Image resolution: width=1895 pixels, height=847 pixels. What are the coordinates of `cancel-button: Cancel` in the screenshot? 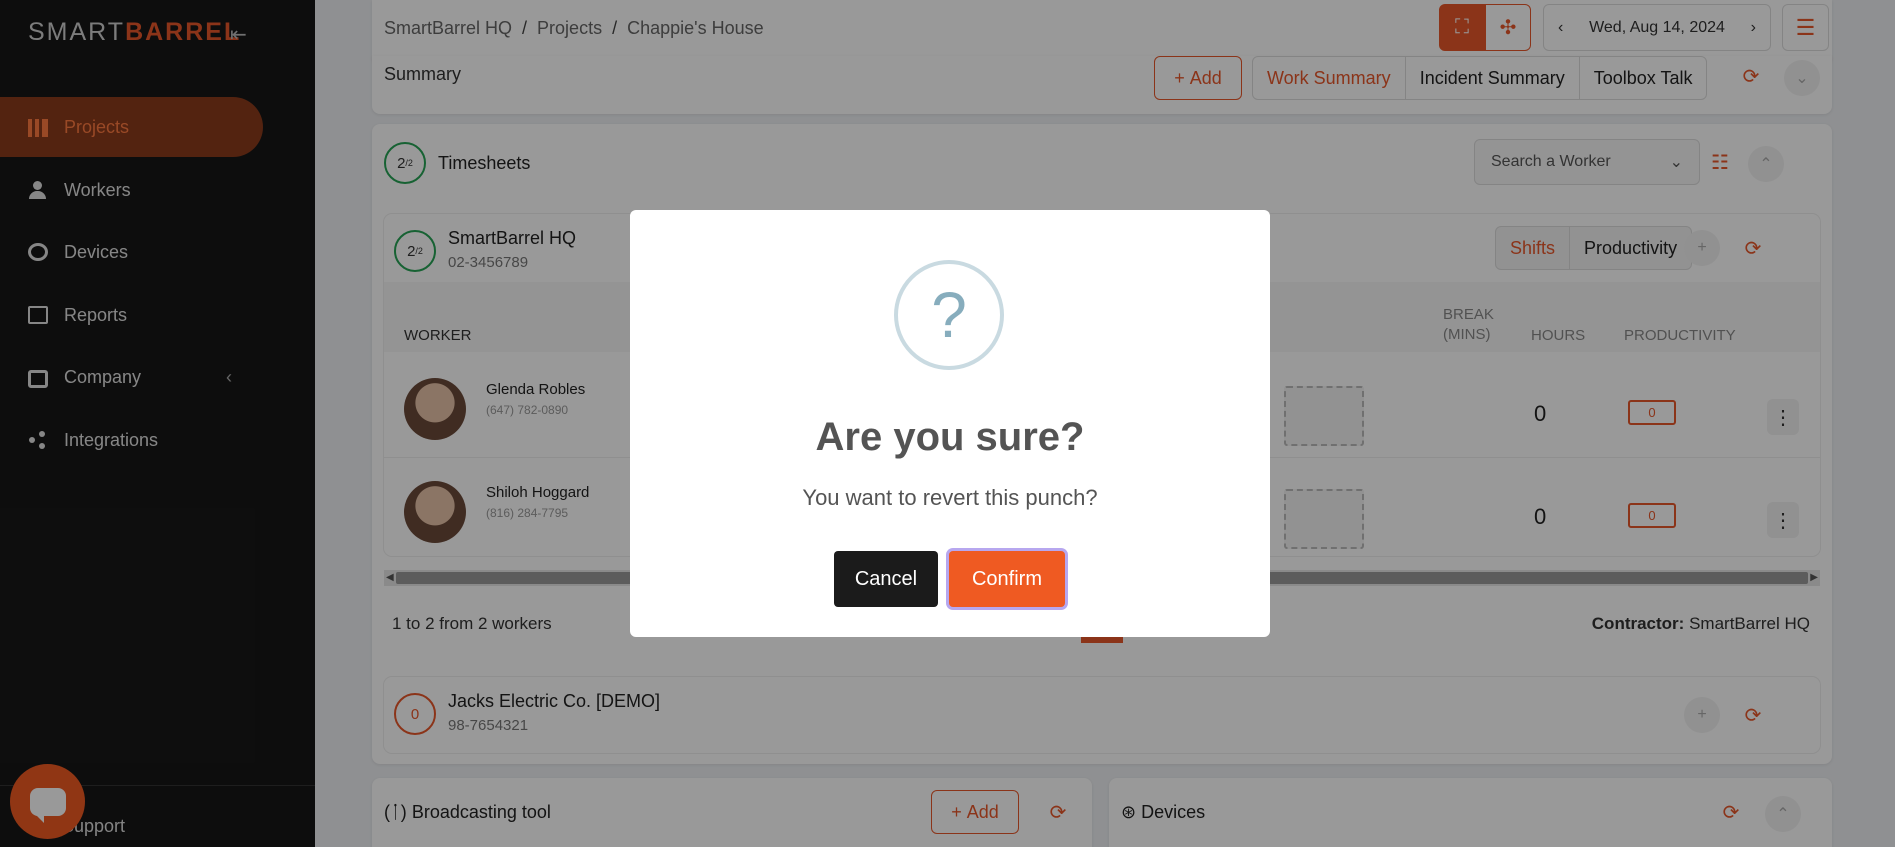 It's located at (886, 579).